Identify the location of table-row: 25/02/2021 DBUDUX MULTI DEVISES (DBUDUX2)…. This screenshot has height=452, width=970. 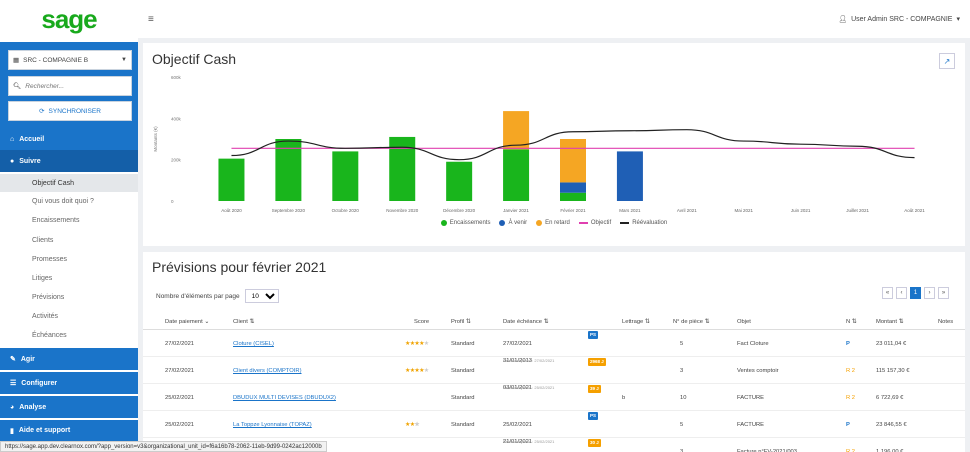
(554, 398).